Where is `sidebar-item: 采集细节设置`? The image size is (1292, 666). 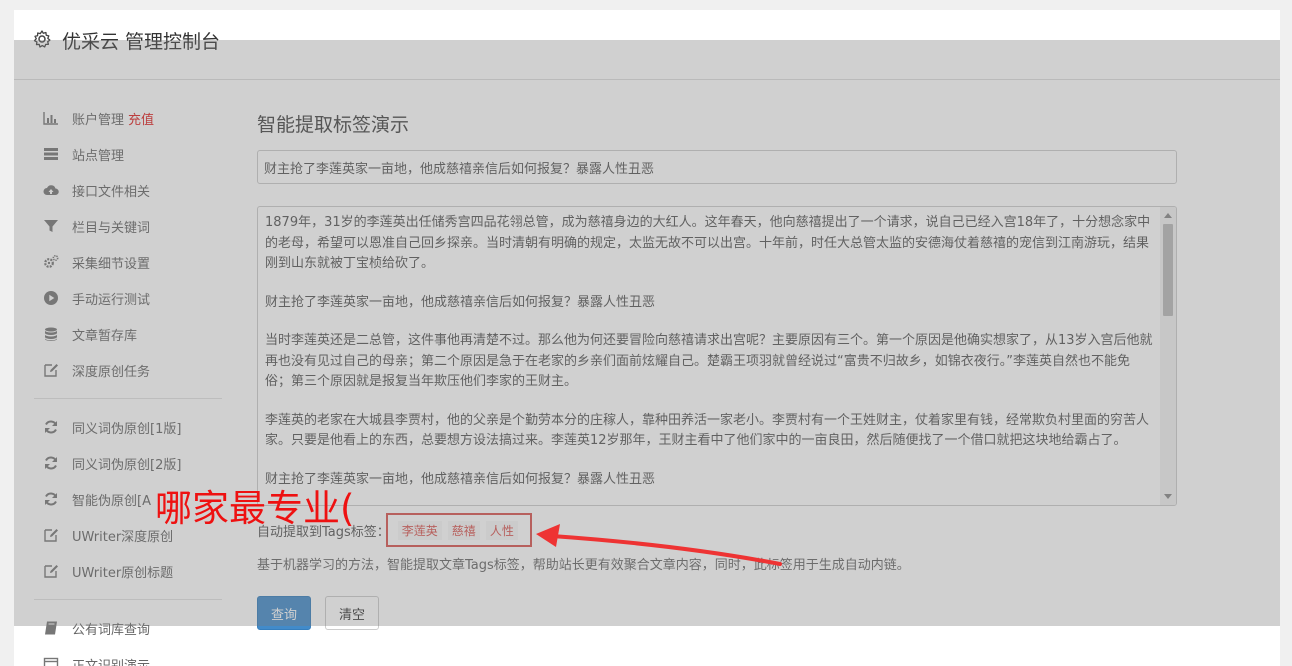
sidebar-item: 采集细节设置 is located at coordinates (128, 262).